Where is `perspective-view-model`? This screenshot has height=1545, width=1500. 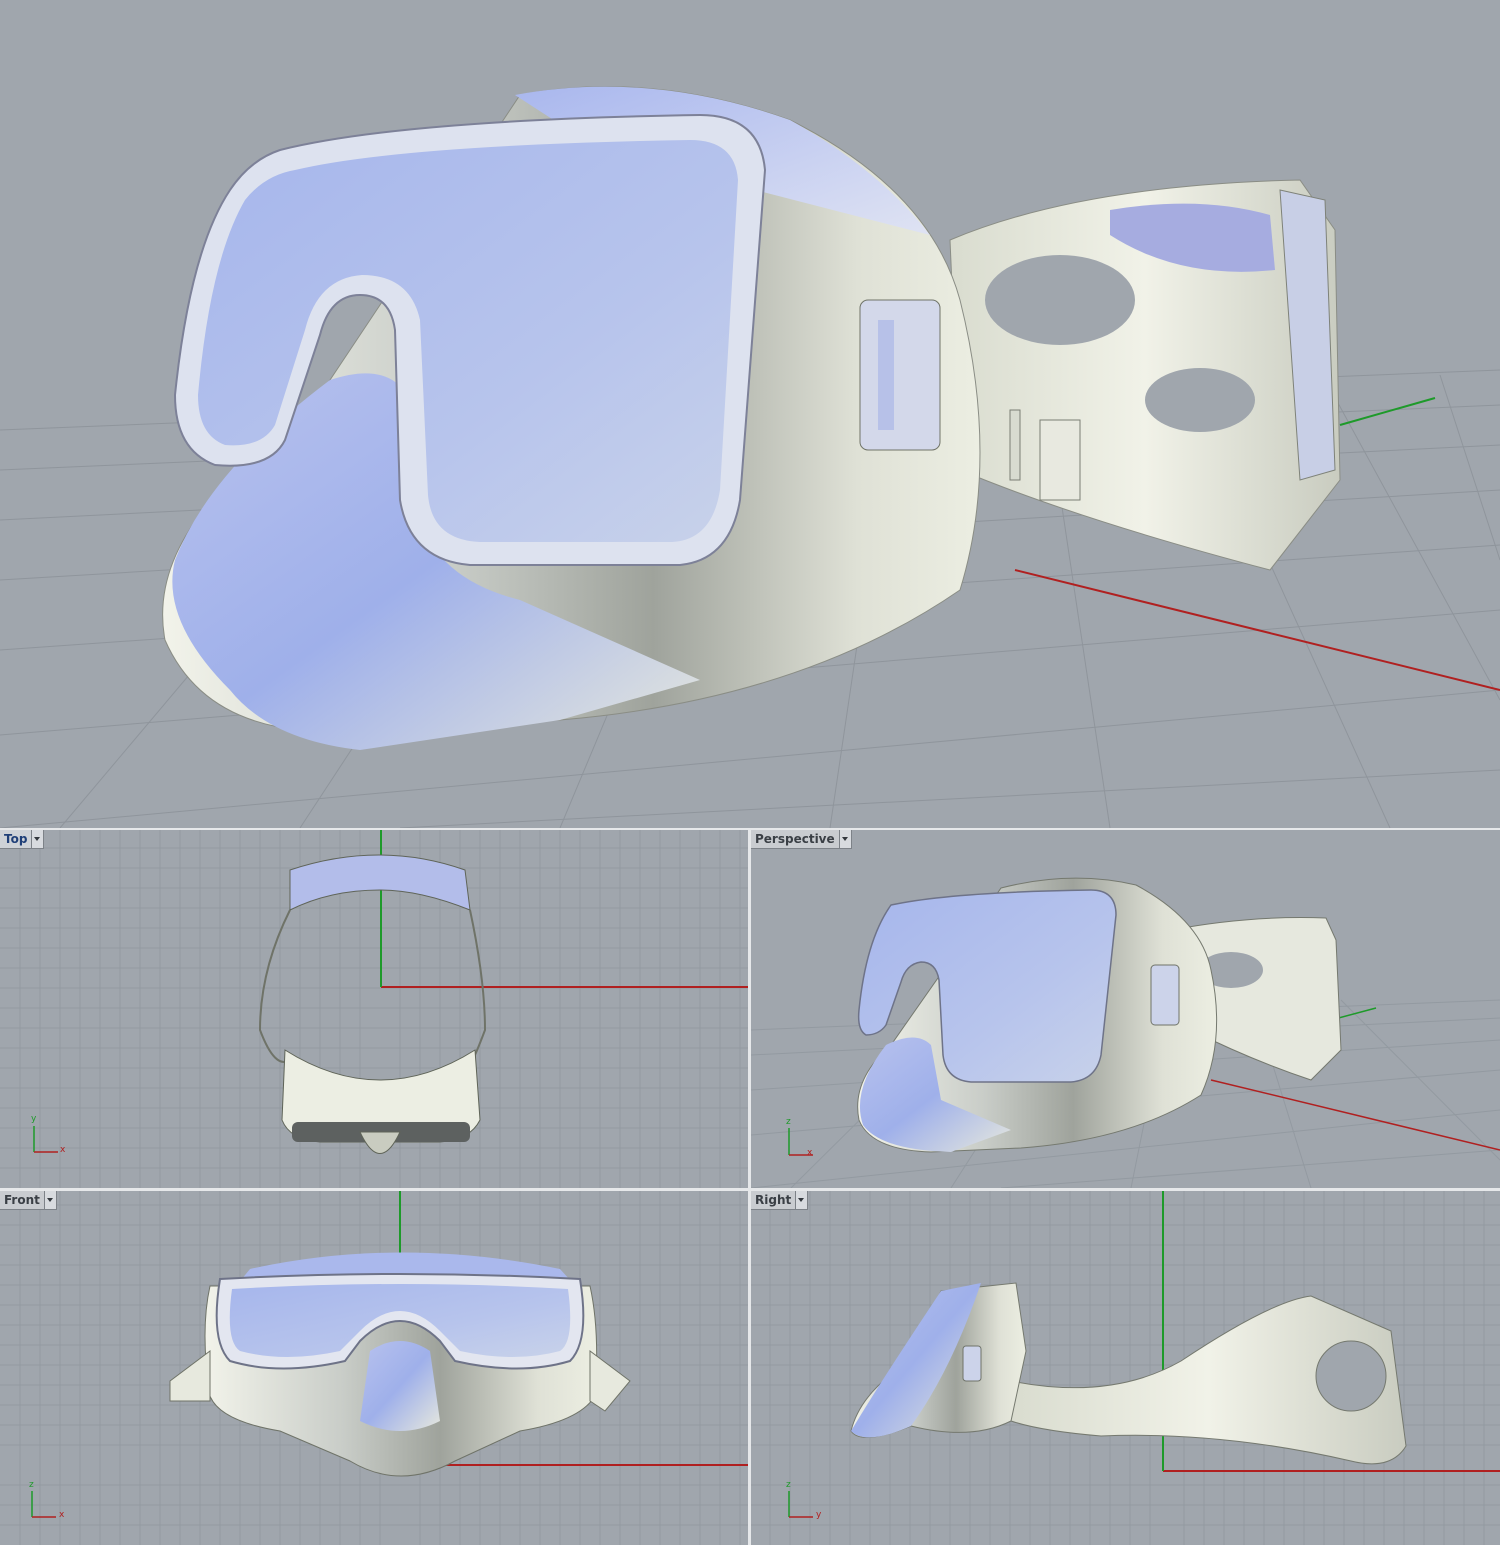 perspective-view-model is located at coordinates (1099, 1015).